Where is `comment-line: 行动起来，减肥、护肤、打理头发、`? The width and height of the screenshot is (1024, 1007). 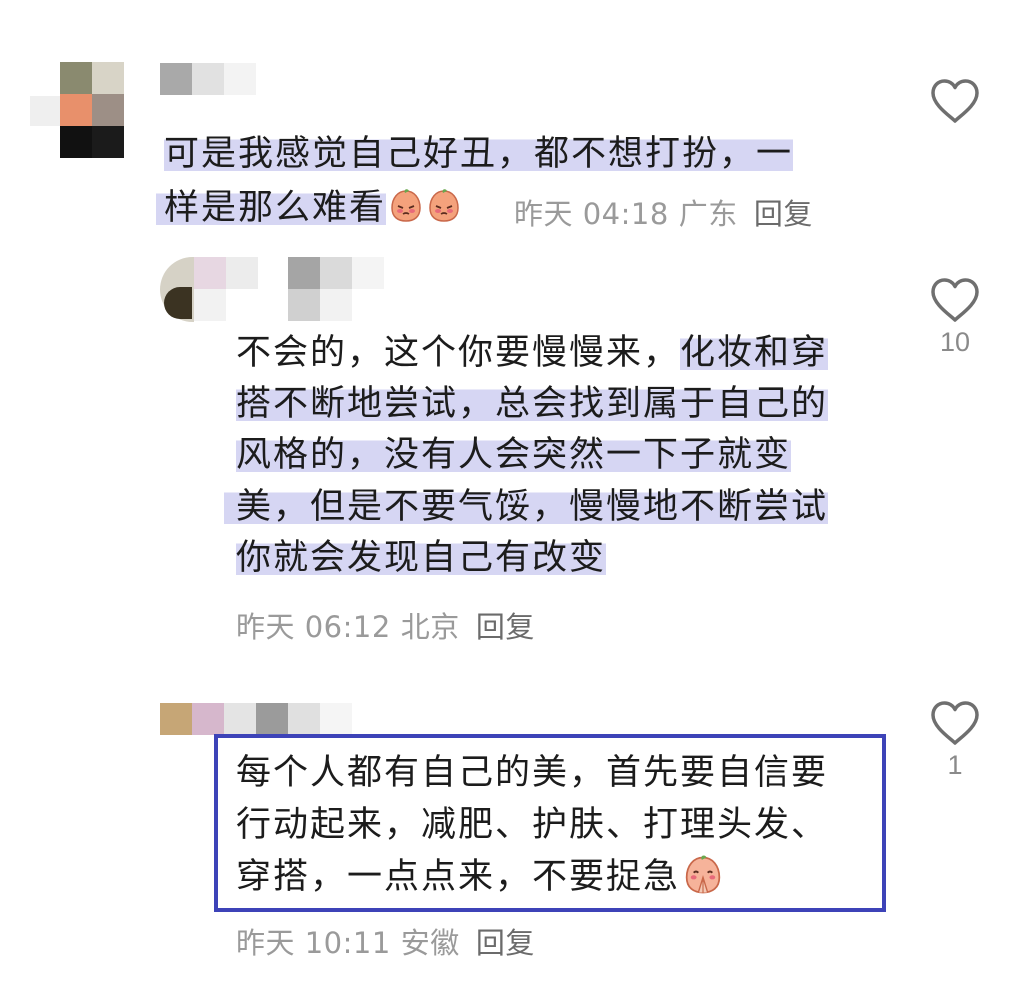 comment-line: 行动起来，减肥、护肤、打理头发、 is located at coordinates (532, 825).